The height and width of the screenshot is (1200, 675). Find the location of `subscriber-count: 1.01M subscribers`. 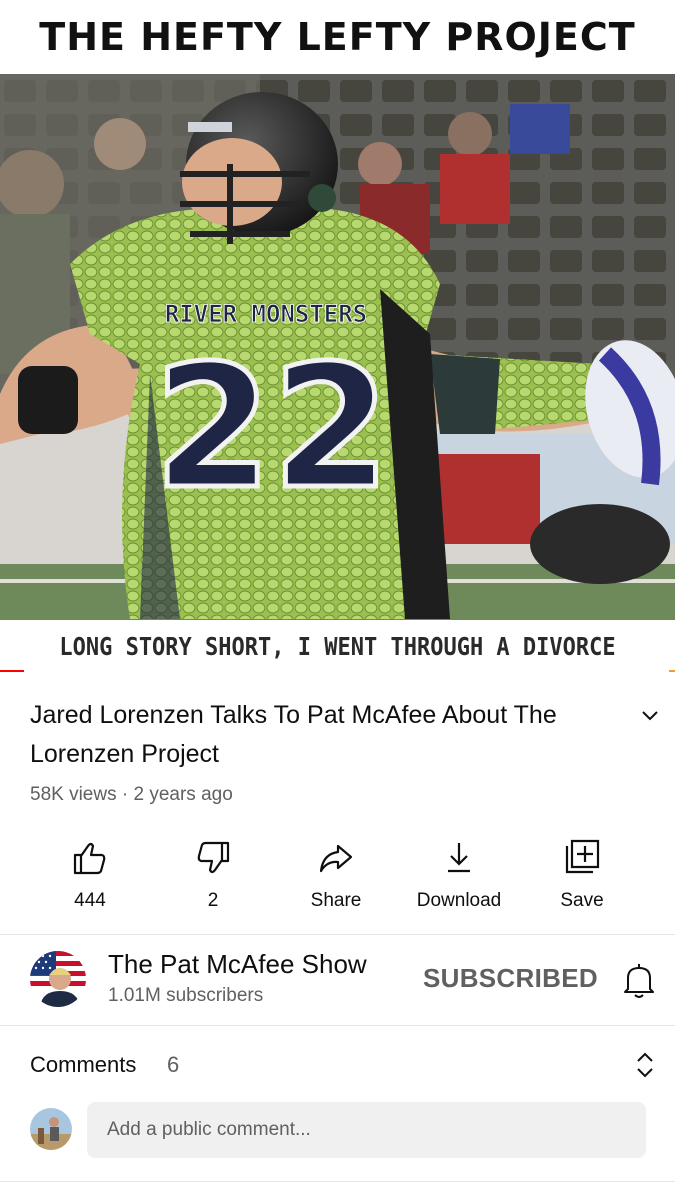

subscriber-count: 1.01M subscribers is located at coordinates (186, 995).